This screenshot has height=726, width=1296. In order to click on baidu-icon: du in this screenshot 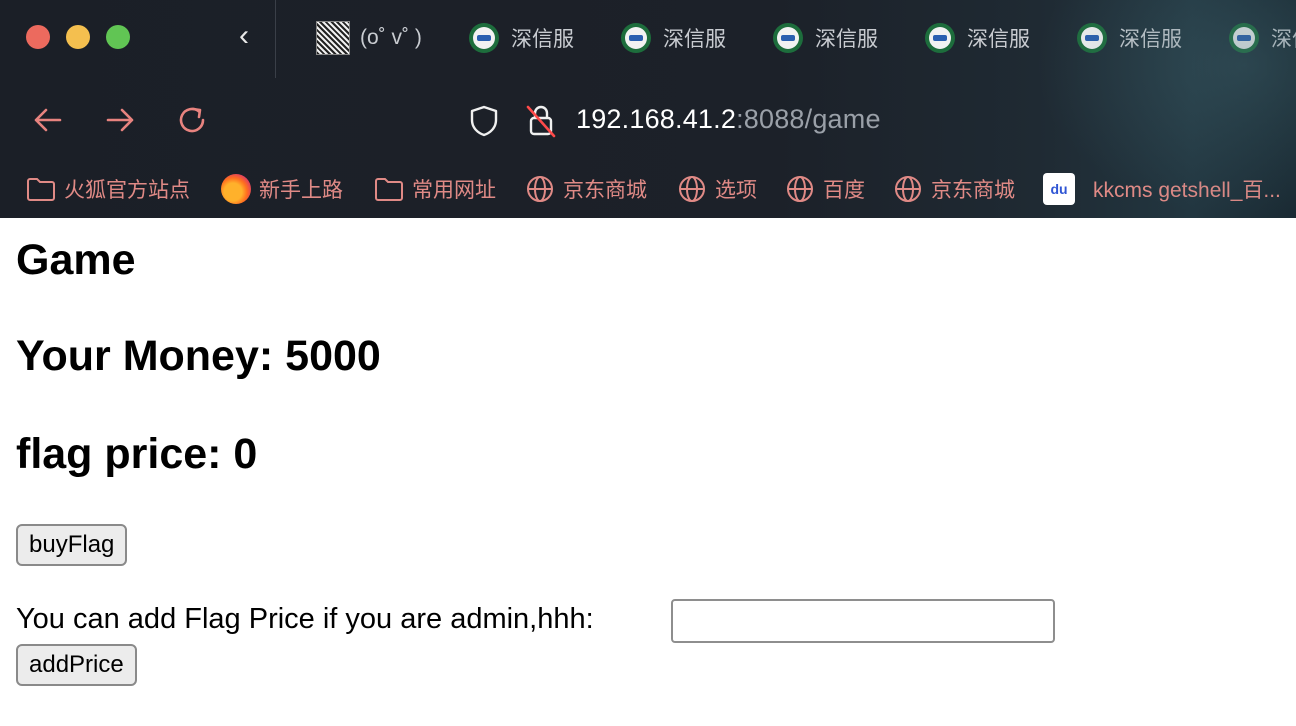, I will do `click(1059, 189)`.